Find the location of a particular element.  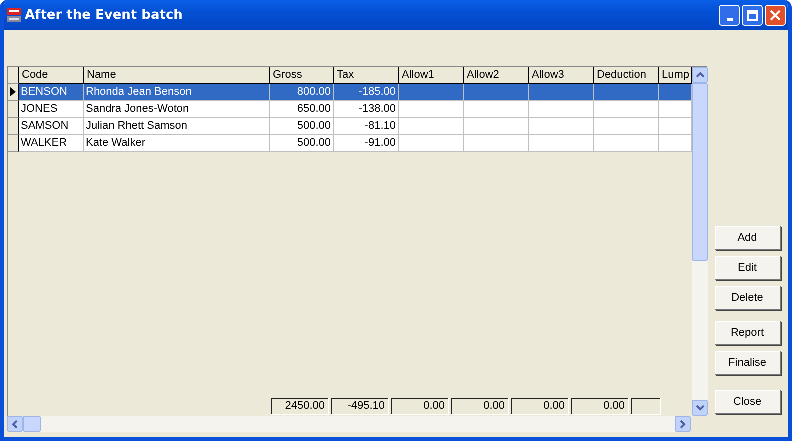

table-row: WALKER Kate Walker 500.00 -91.00 is located at coordinates (350, 143).